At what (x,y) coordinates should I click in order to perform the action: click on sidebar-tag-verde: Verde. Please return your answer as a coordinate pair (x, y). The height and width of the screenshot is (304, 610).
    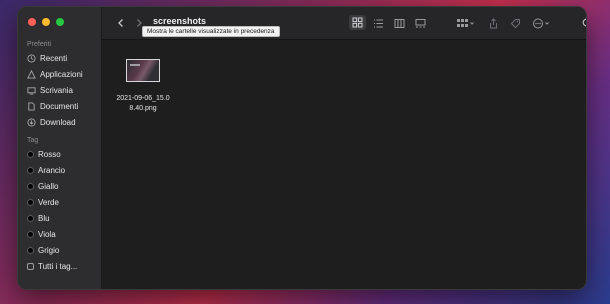
    Looking at the image, I should click on (43, 202).